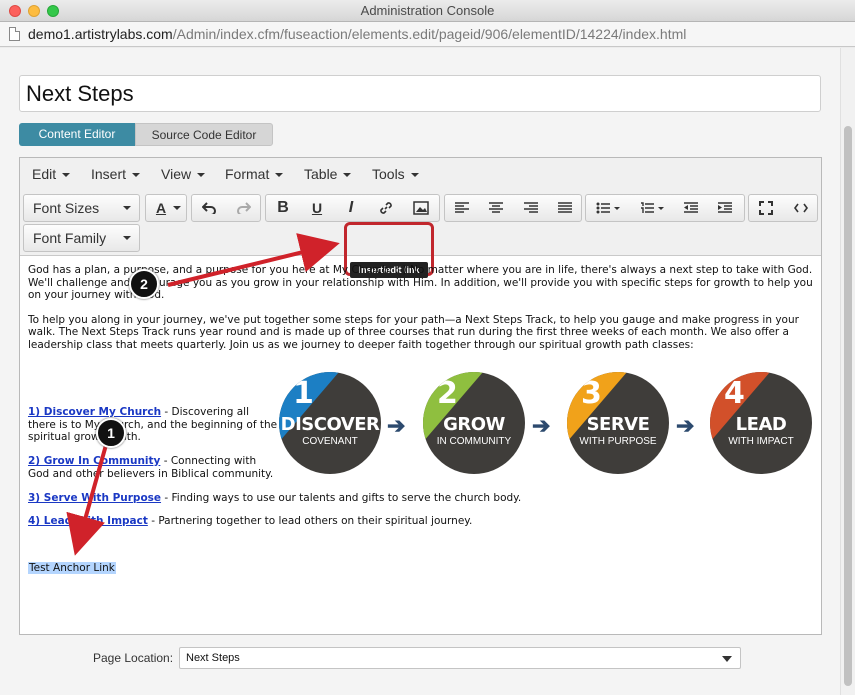 The width and height of the screenshot is (855, 695). I want to click on align-center-button, so click(496, 208).